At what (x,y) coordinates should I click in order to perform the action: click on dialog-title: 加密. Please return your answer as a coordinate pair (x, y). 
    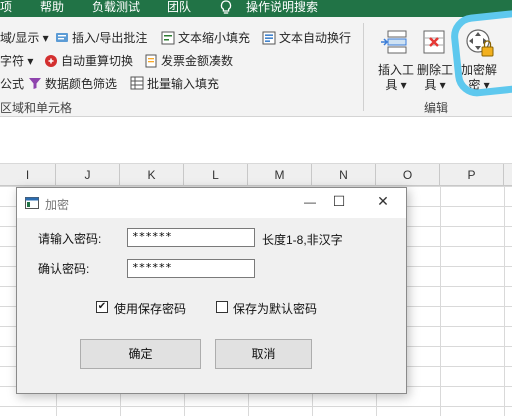
    Looking at the image, I should click on (57, 205).